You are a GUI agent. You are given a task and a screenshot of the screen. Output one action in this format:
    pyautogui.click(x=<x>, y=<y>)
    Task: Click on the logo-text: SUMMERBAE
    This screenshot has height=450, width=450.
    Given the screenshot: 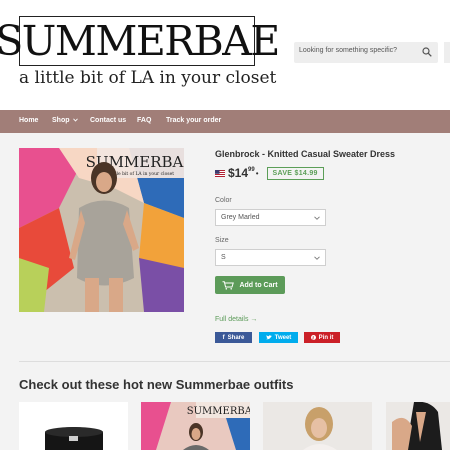 What is the action you would take?
    pyautogui.click(x=140, y=40)
    